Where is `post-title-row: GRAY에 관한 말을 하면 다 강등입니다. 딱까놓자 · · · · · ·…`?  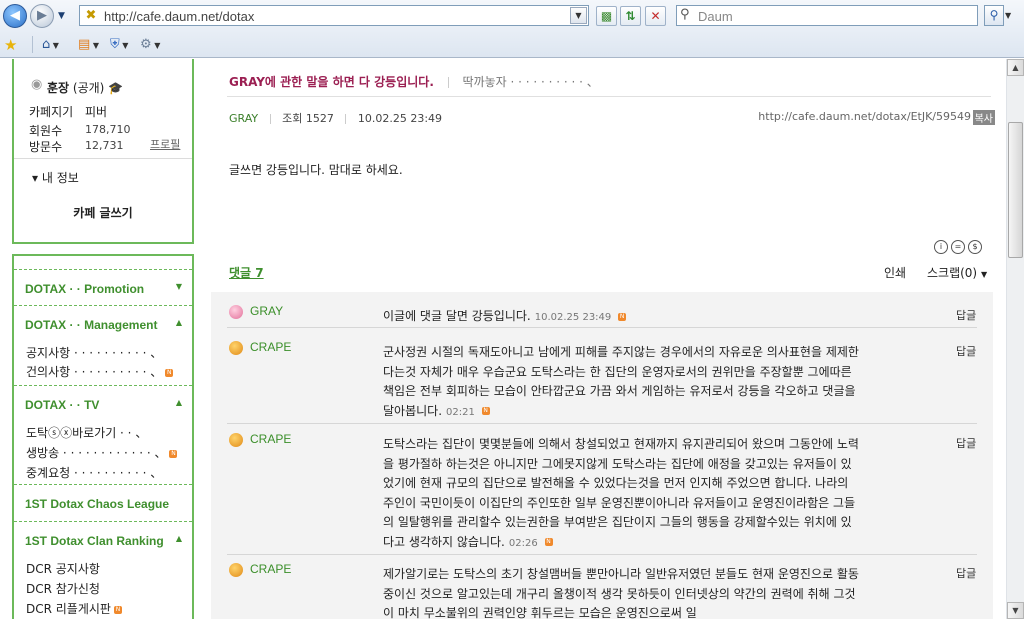
post-title-row: GRAY에 관한 말을 하면 다 강등입니다. 딱까놓자 · · · · · ·… is located at coordinates (414, 81).